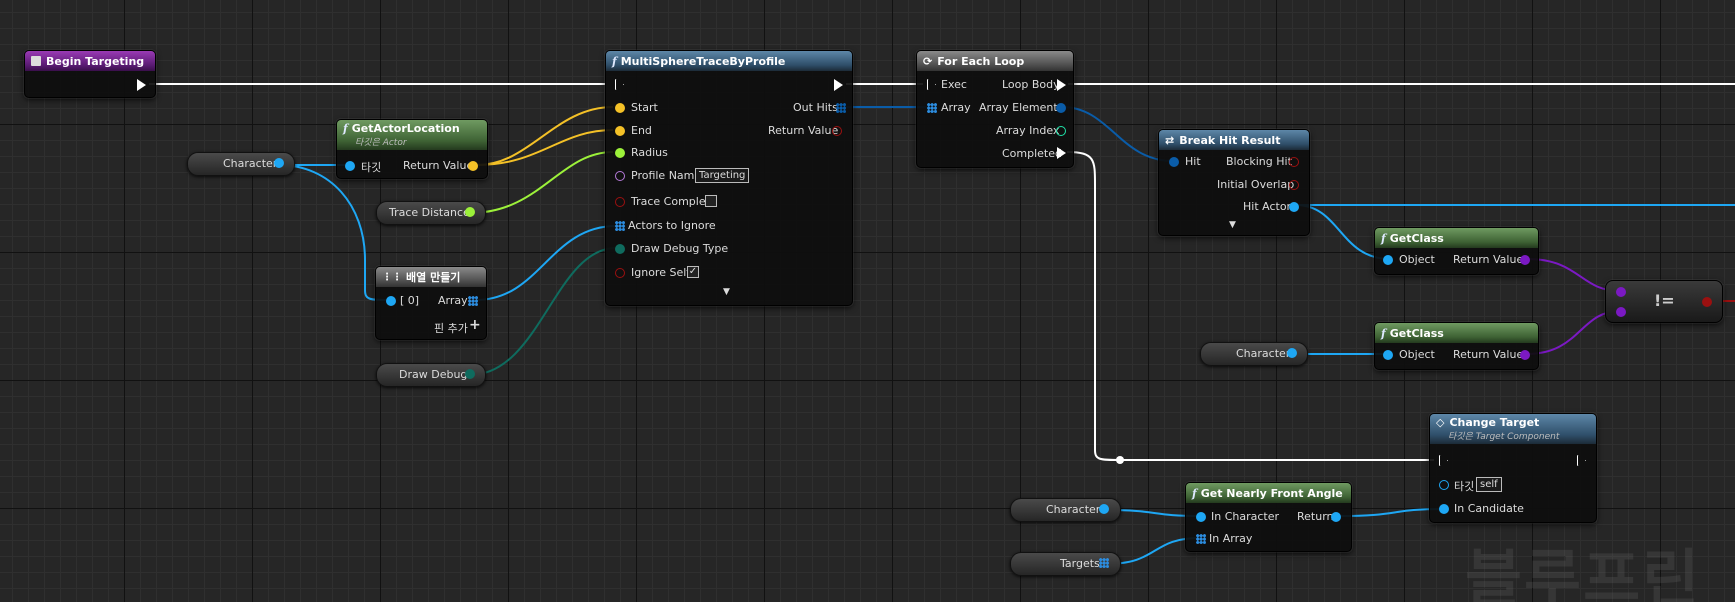 The width and height of the screenshot is (1735, 602). I want to click on trace-distance-variable-node: Trace Distance, so click(431, 213).